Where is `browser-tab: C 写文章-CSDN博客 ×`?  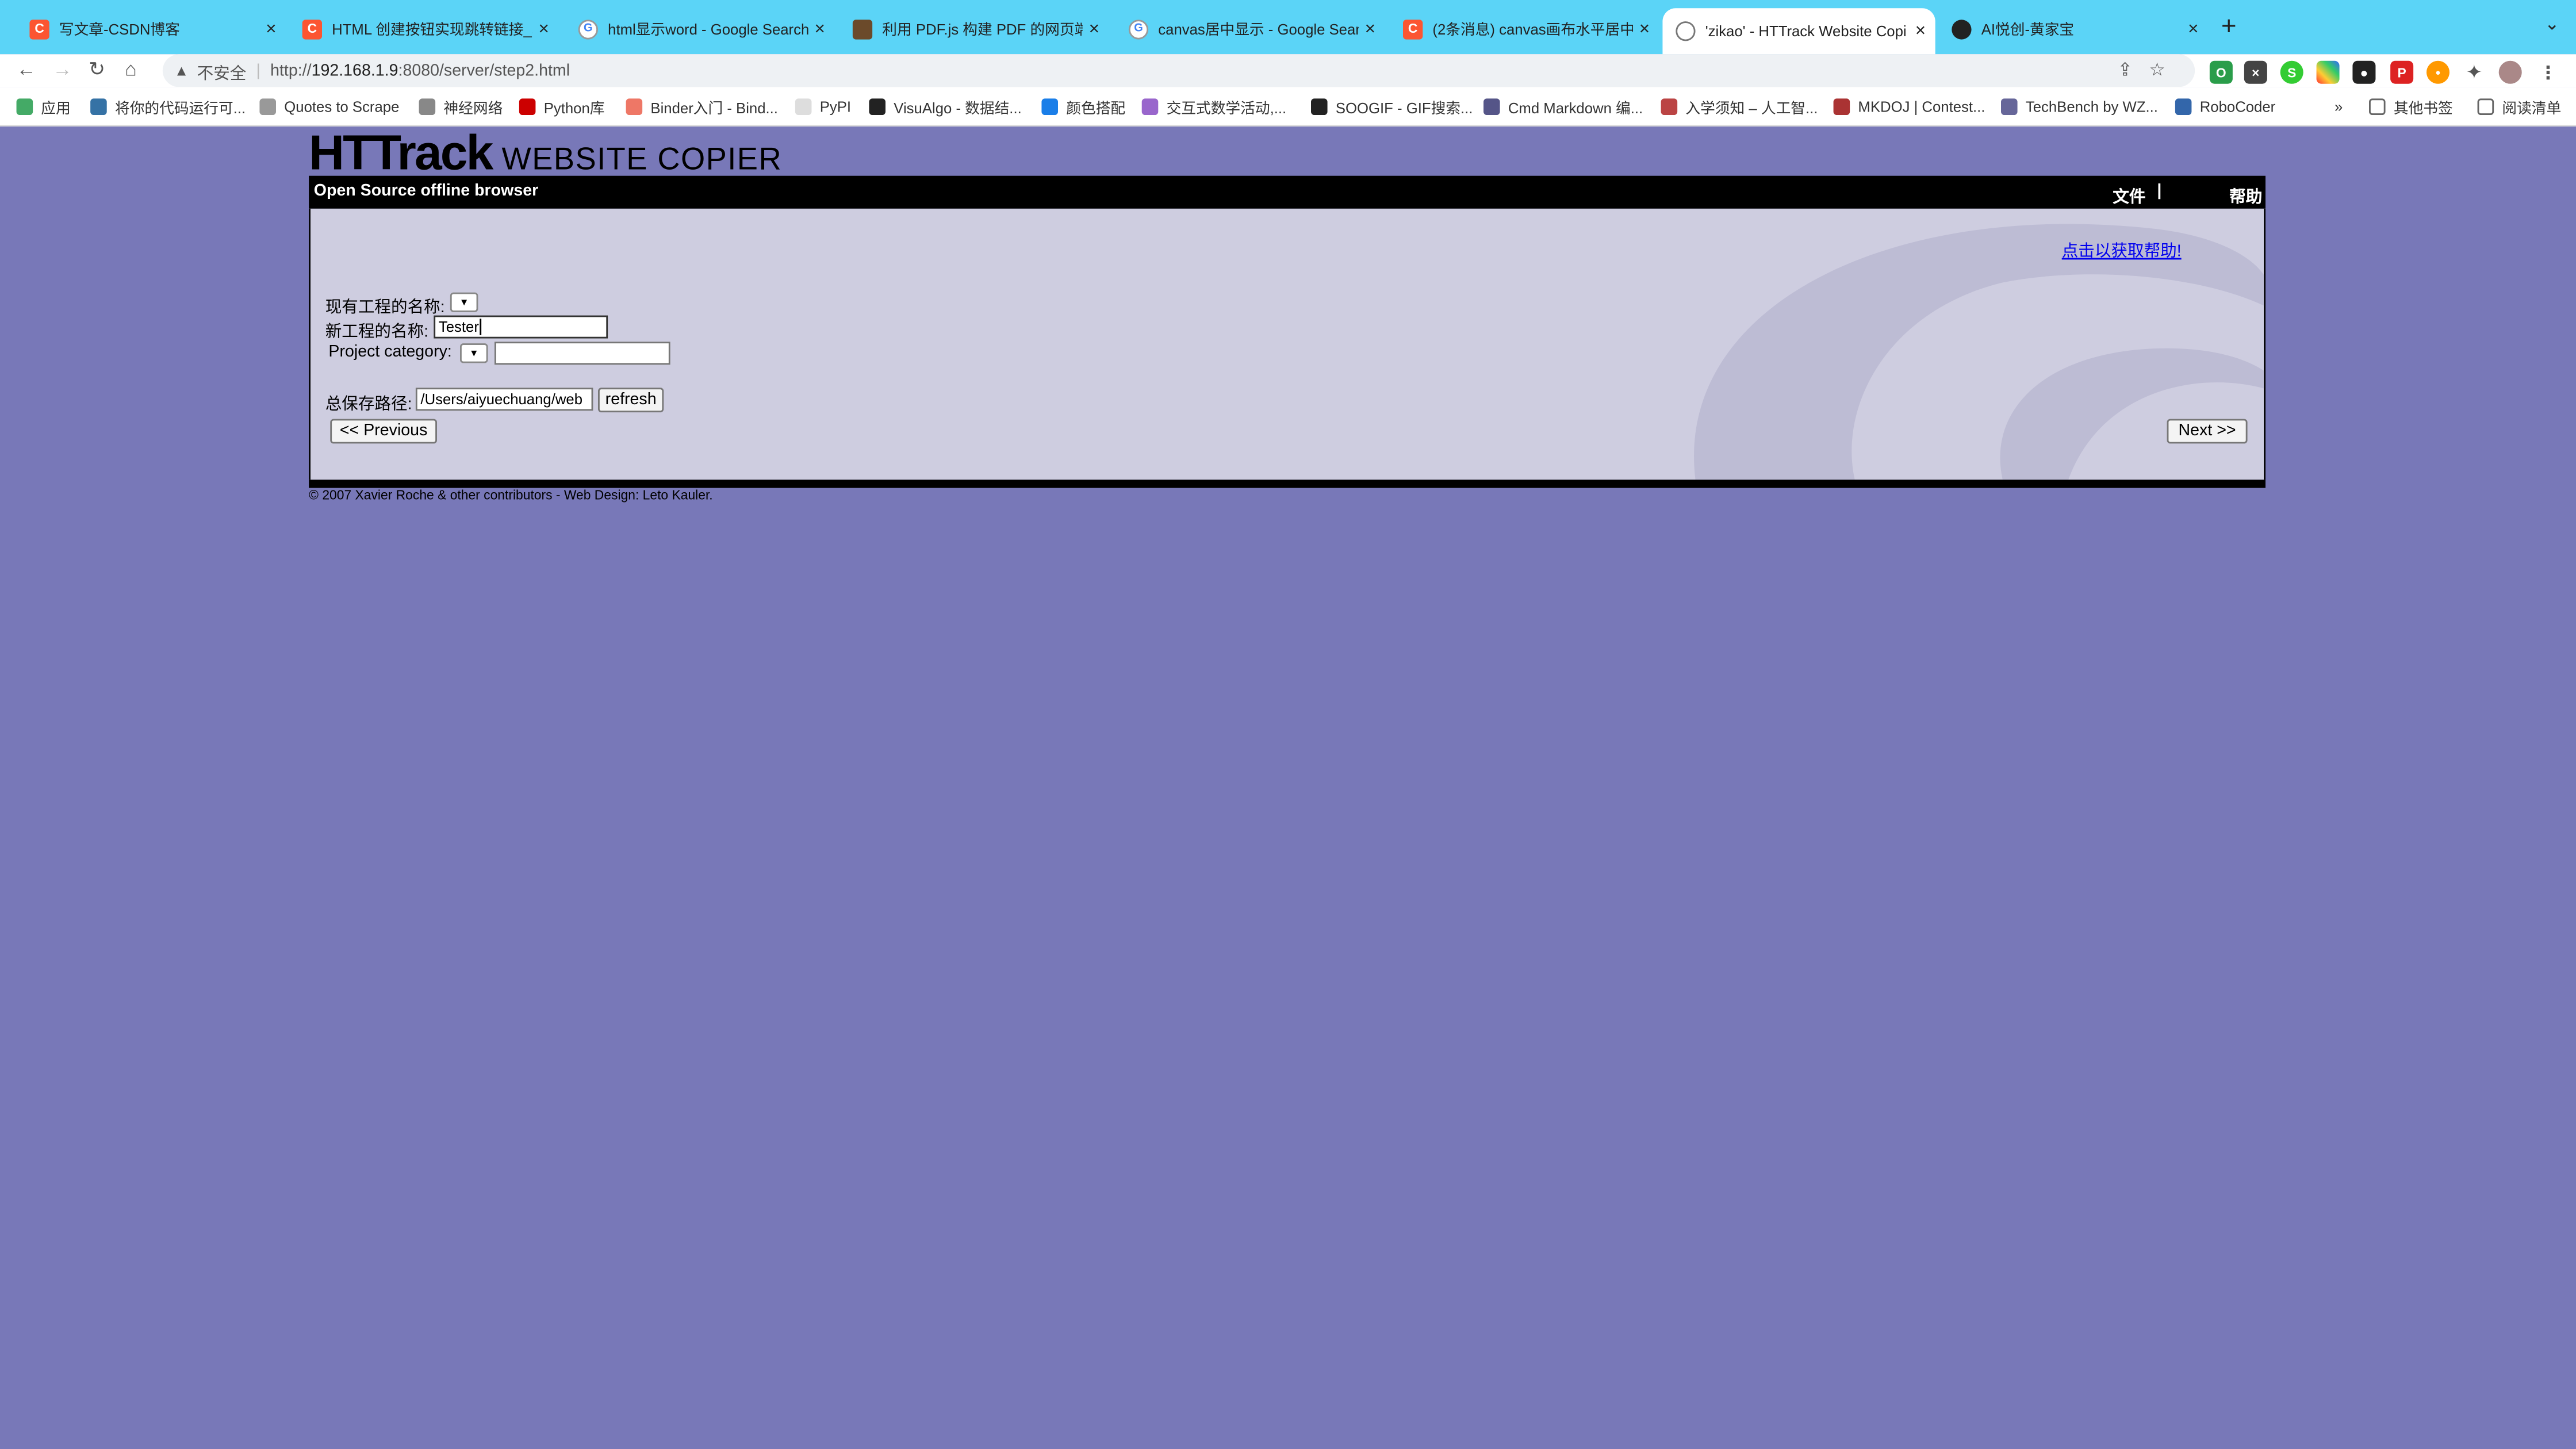
browser-tab: C 写文章-CSDN博客 × is located at coordinates (151, 28).